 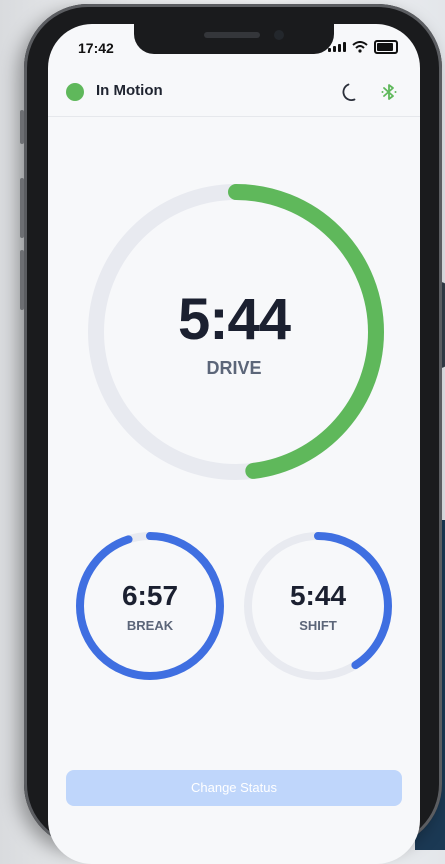 What do you see at coordinates (389, 92) in the screenshot?
I see `bluetooth-icon` at bounding box center [389, 92].